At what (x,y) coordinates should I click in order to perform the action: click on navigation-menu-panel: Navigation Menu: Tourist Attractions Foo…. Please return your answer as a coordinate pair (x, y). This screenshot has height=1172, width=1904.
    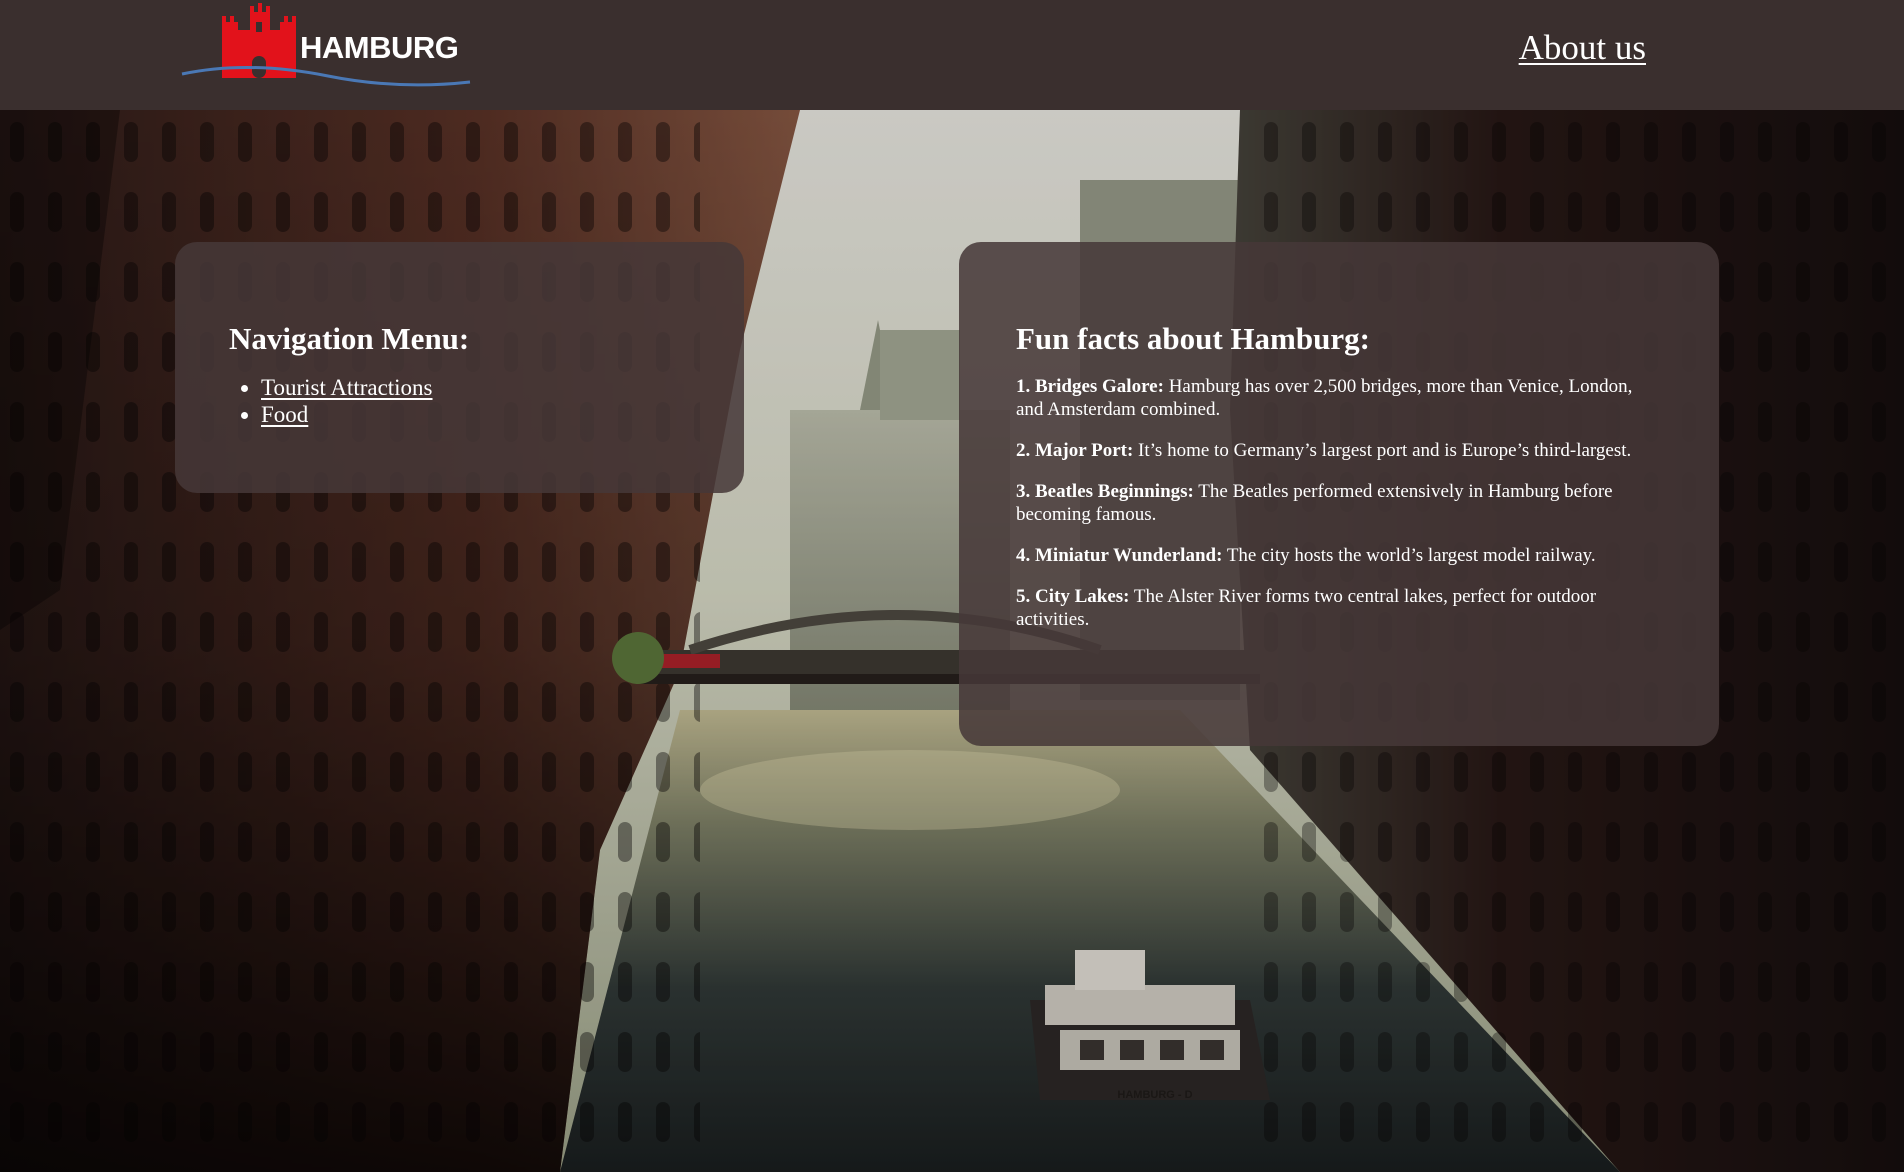
    Looking at the image, I should click on (459, 367).